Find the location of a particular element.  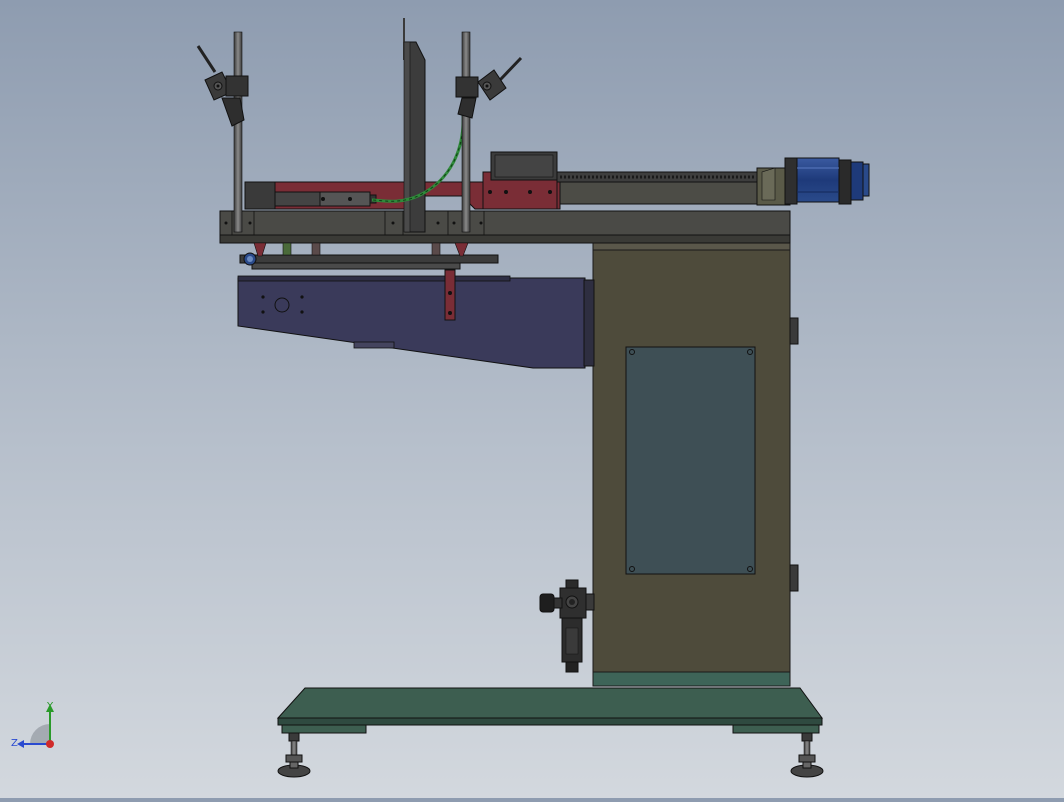

x-axis-dot is located at coordinates (50, 744).